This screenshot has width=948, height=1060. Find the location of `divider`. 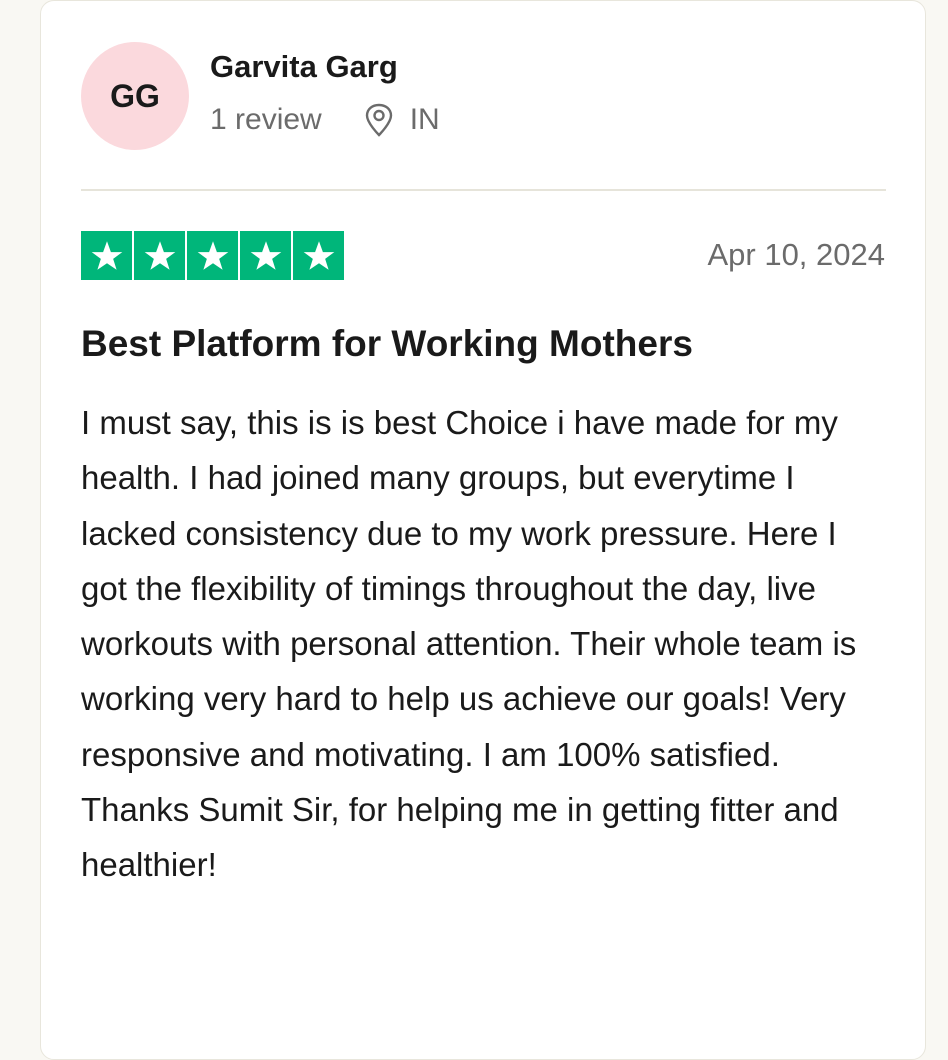

divider is located at coordinates (483, 190).